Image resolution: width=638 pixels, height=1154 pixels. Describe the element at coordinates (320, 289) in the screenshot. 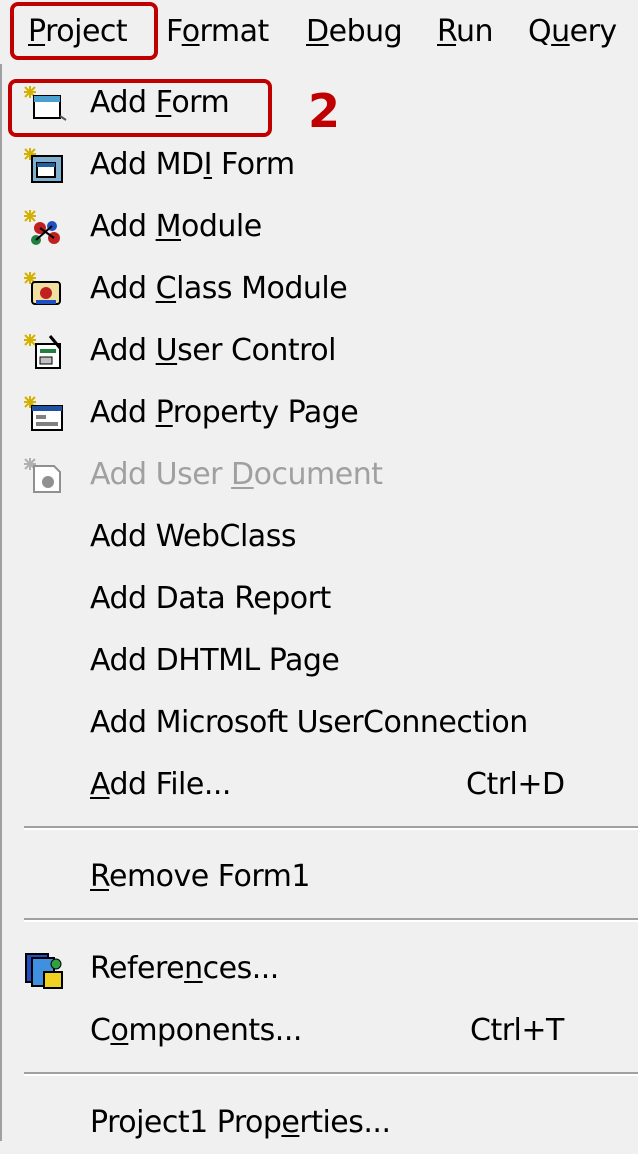

I see `menu-item-add-class-module: Add Class Module` at that location.